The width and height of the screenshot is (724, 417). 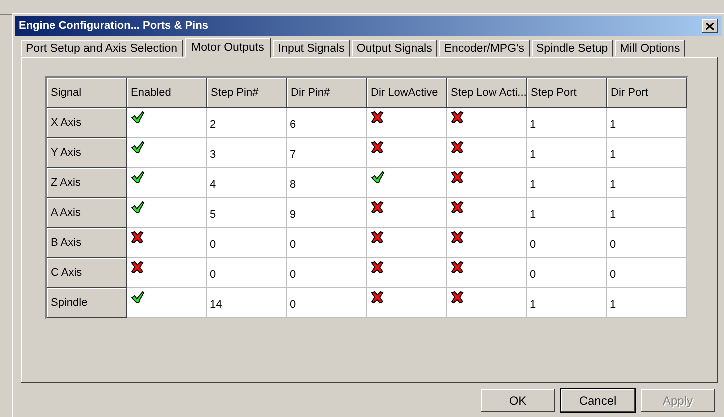 What do you see at coordinates (87, 153) in the screenshot?
I see `row-header: Y Axis` at bounding box center [87, 153].